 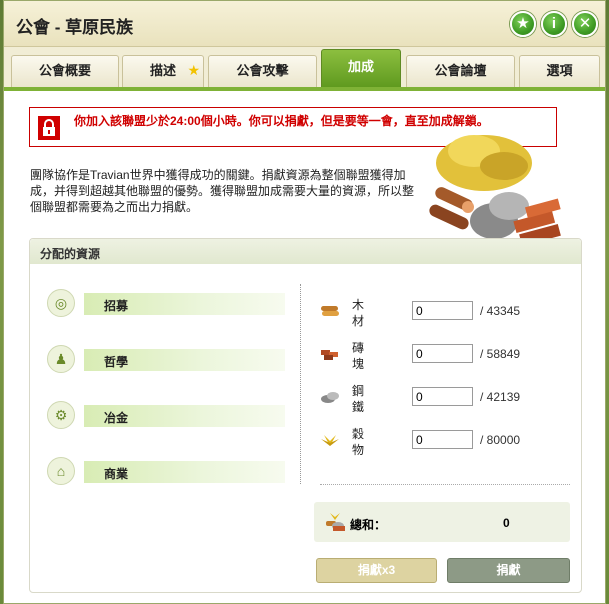 I want to click on window-title: 公會 - 草原民族, so click(x=75, y=27).